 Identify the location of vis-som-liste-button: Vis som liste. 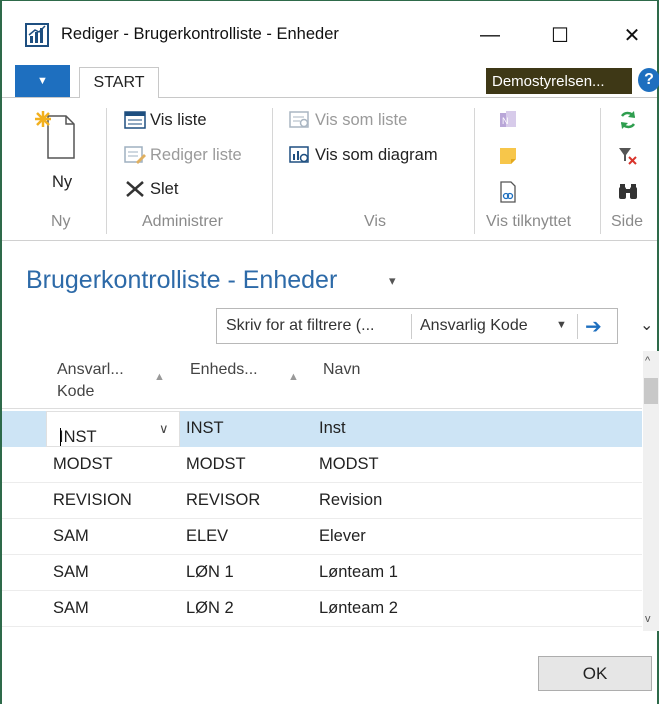
(348, 120).